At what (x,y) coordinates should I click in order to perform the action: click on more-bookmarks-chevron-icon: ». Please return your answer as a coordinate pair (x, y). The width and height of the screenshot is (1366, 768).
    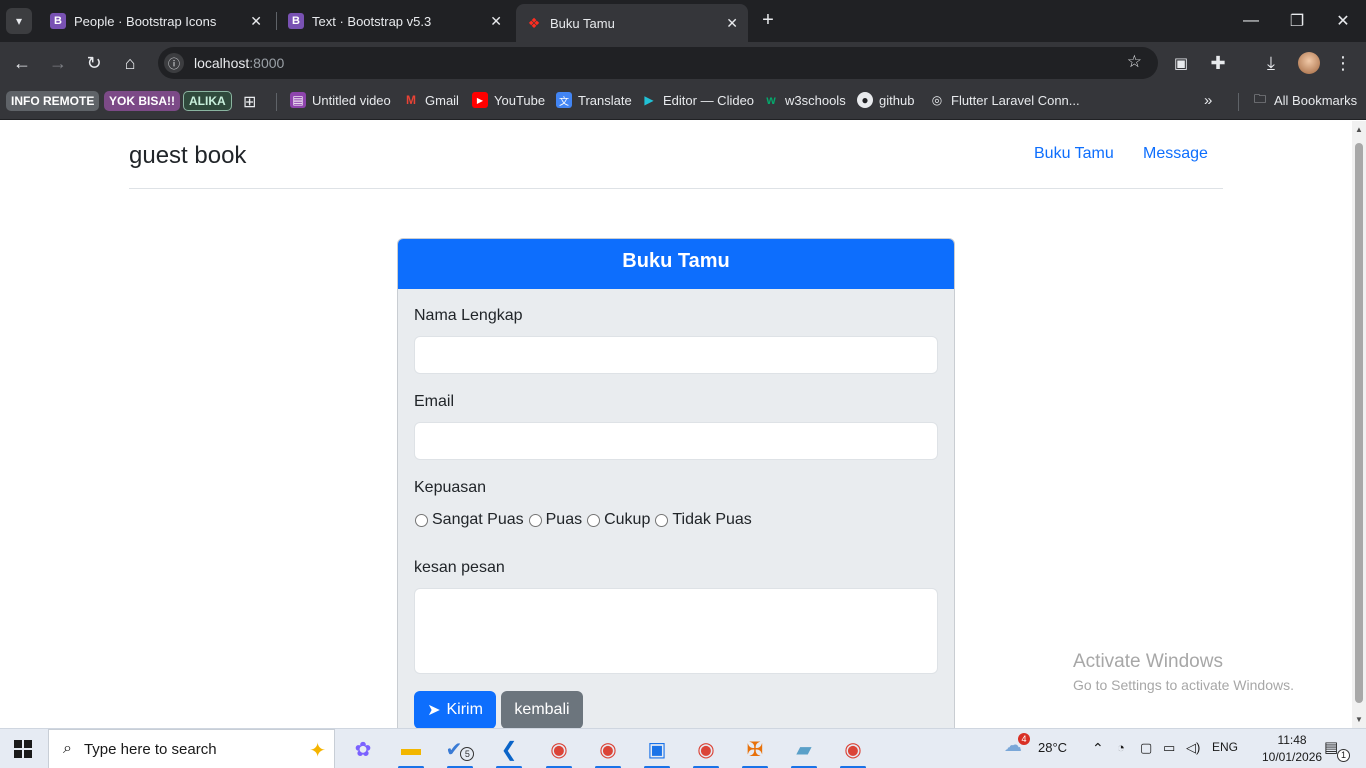
    Looking at the image, I should click on (1208, 100).